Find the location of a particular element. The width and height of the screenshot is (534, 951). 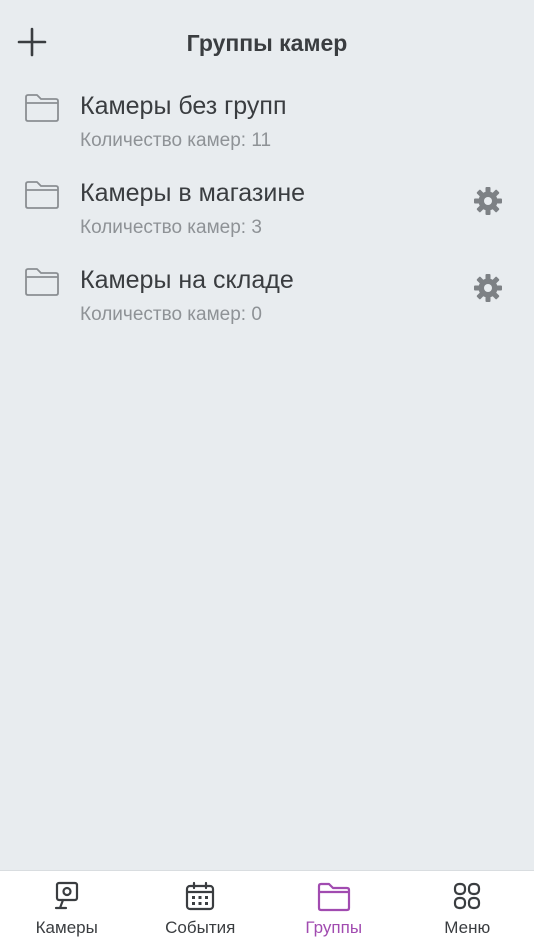

tab-cameras: Камеры is located at coordinates (67, 911).